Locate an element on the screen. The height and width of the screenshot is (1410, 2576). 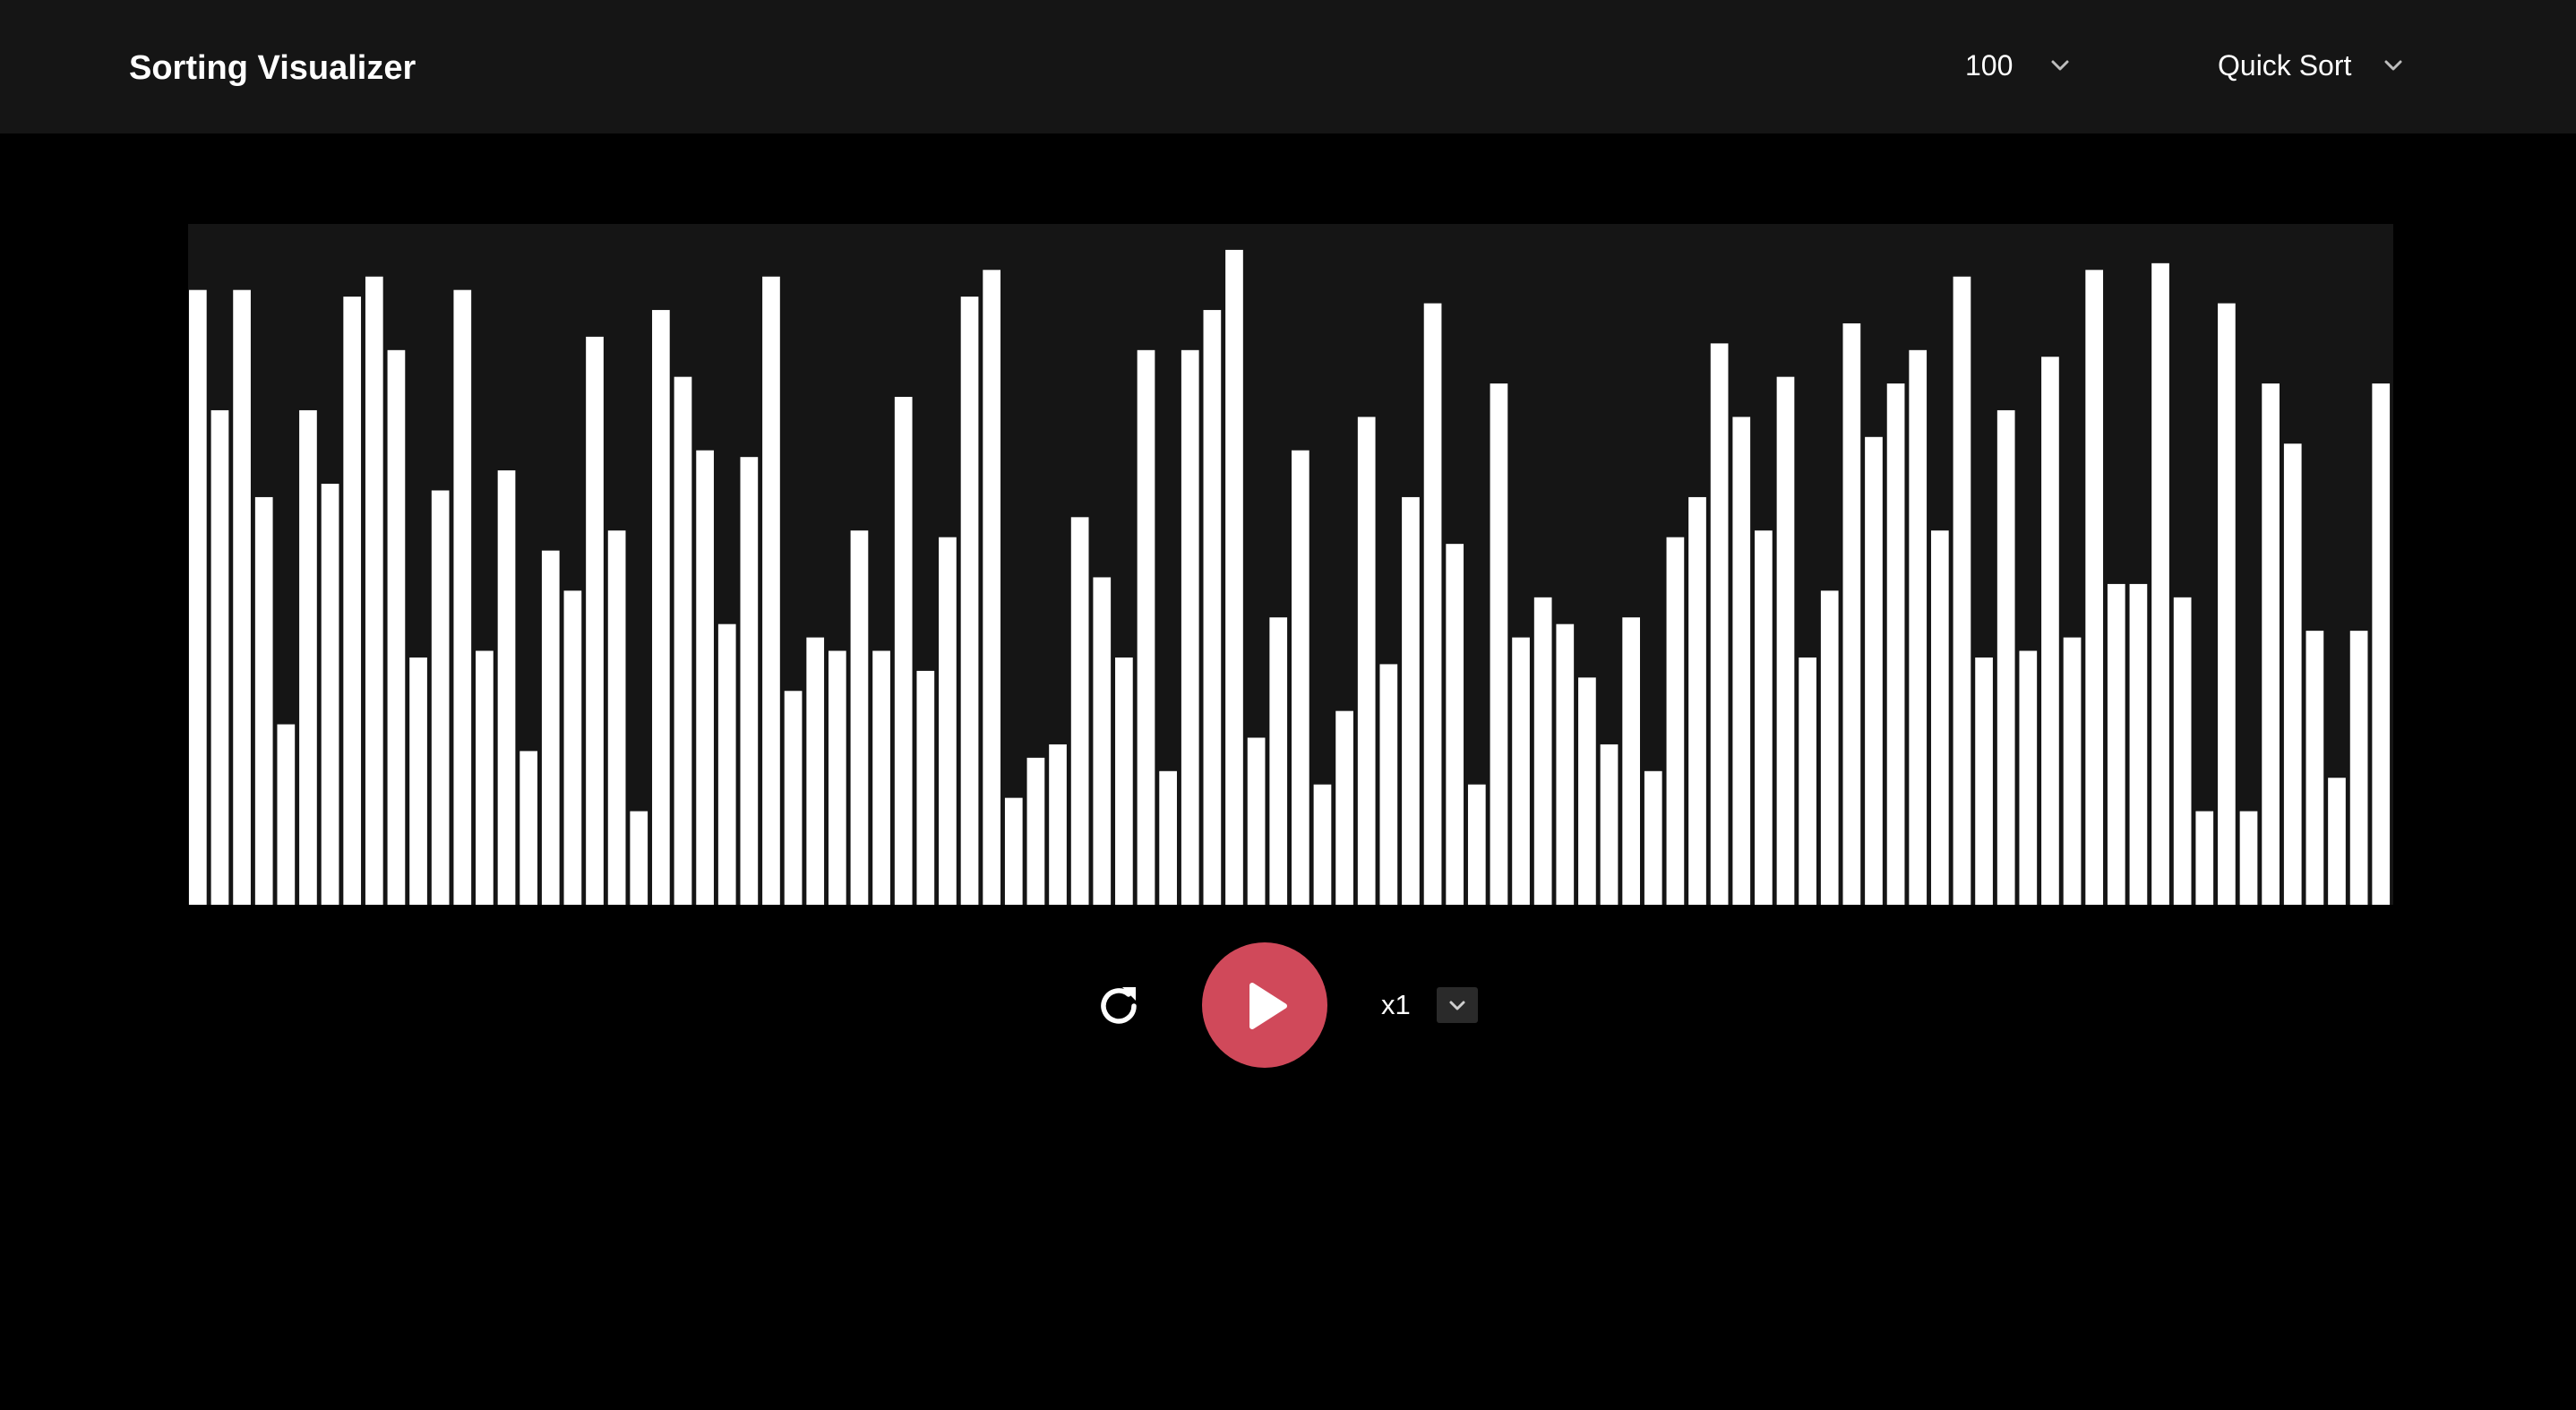
algorithm-select: Quick Sort is located at coordinates (2312, 65).